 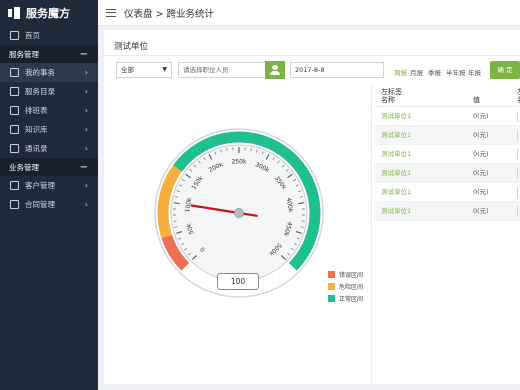 What do you see at coordinates (400, 72) in the screenshot?
I see `period-weekly: 周报` at bounding box center [400, 72].